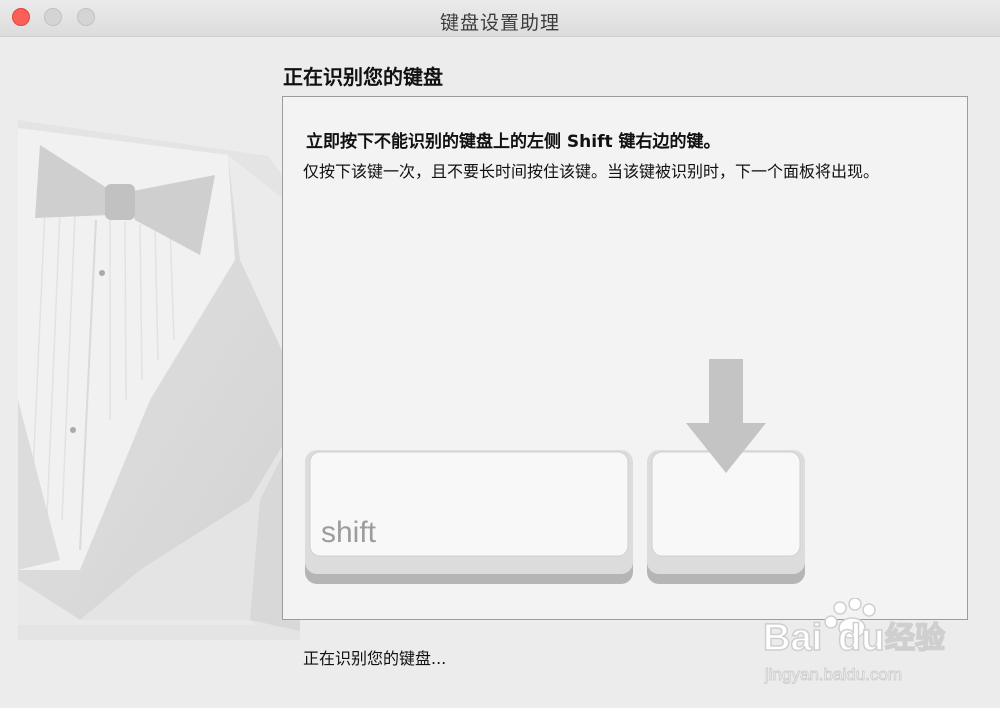 Image resolution: width=1000 pixels, height=708 pixels. I want to click on svg-text: Bai, so click(792, 638).